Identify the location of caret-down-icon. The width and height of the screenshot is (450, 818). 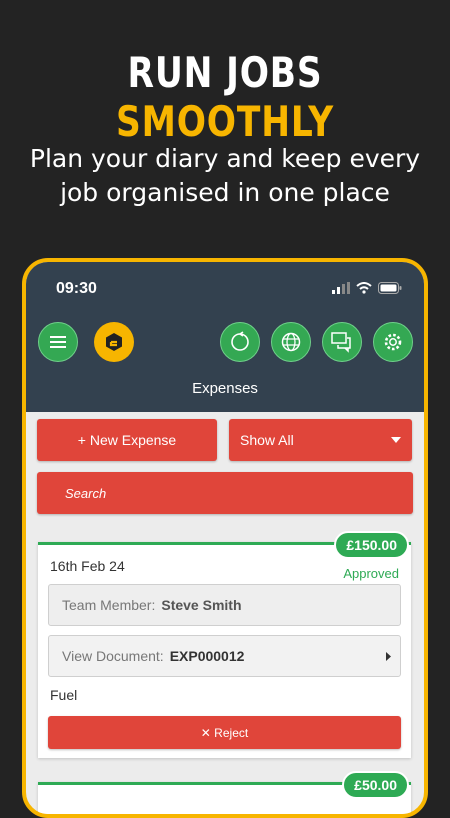
(396, 440).